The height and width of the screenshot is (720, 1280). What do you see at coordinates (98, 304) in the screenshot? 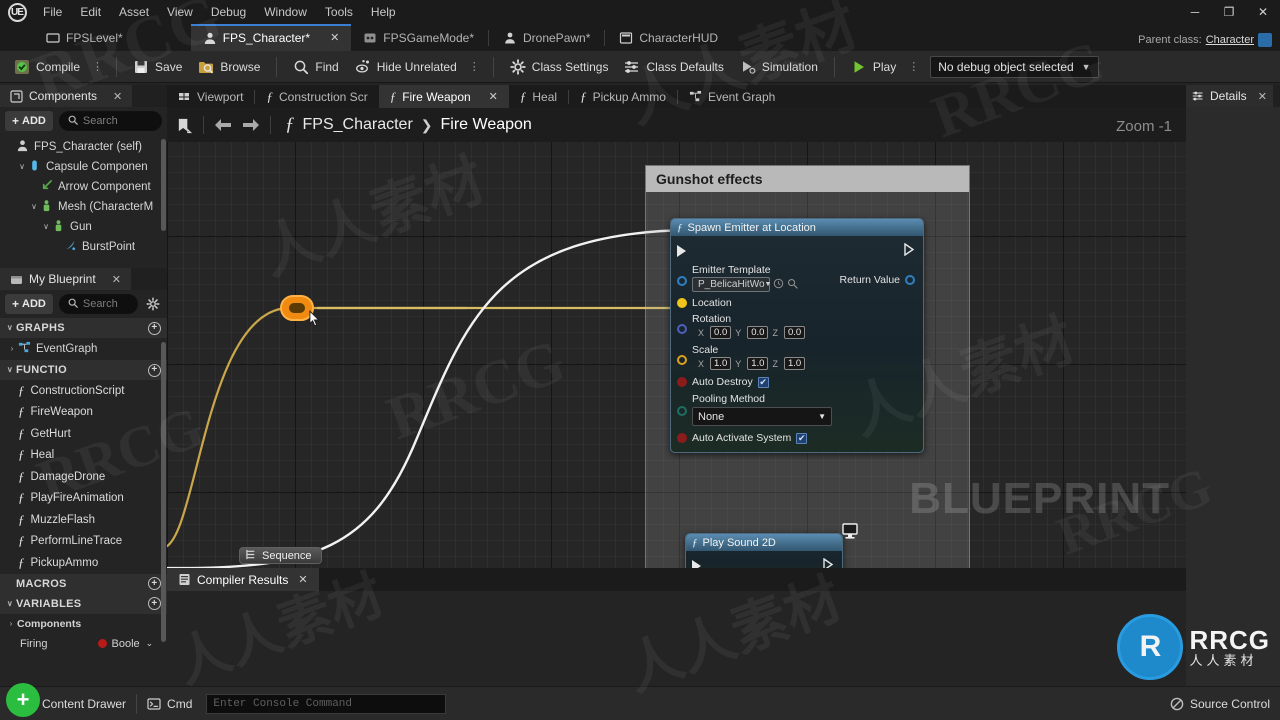
I see `my-blueprint-search-input: Search` at bounding box center [98, 304].